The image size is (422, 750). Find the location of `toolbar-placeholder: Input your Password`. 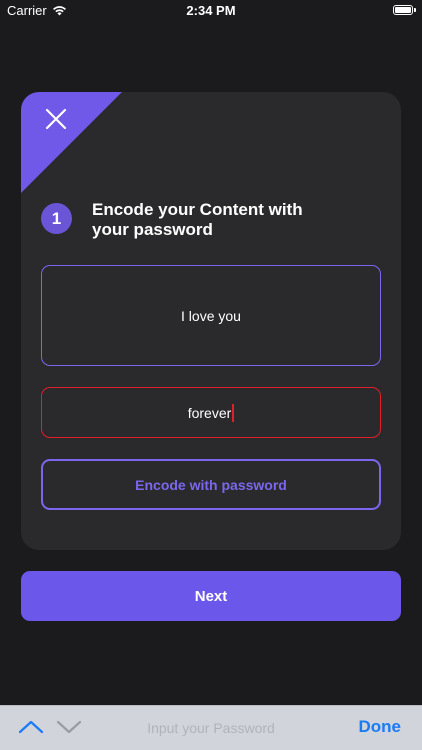

toolbar-placeholder: Input your Password is located at coordinates (211, 728).